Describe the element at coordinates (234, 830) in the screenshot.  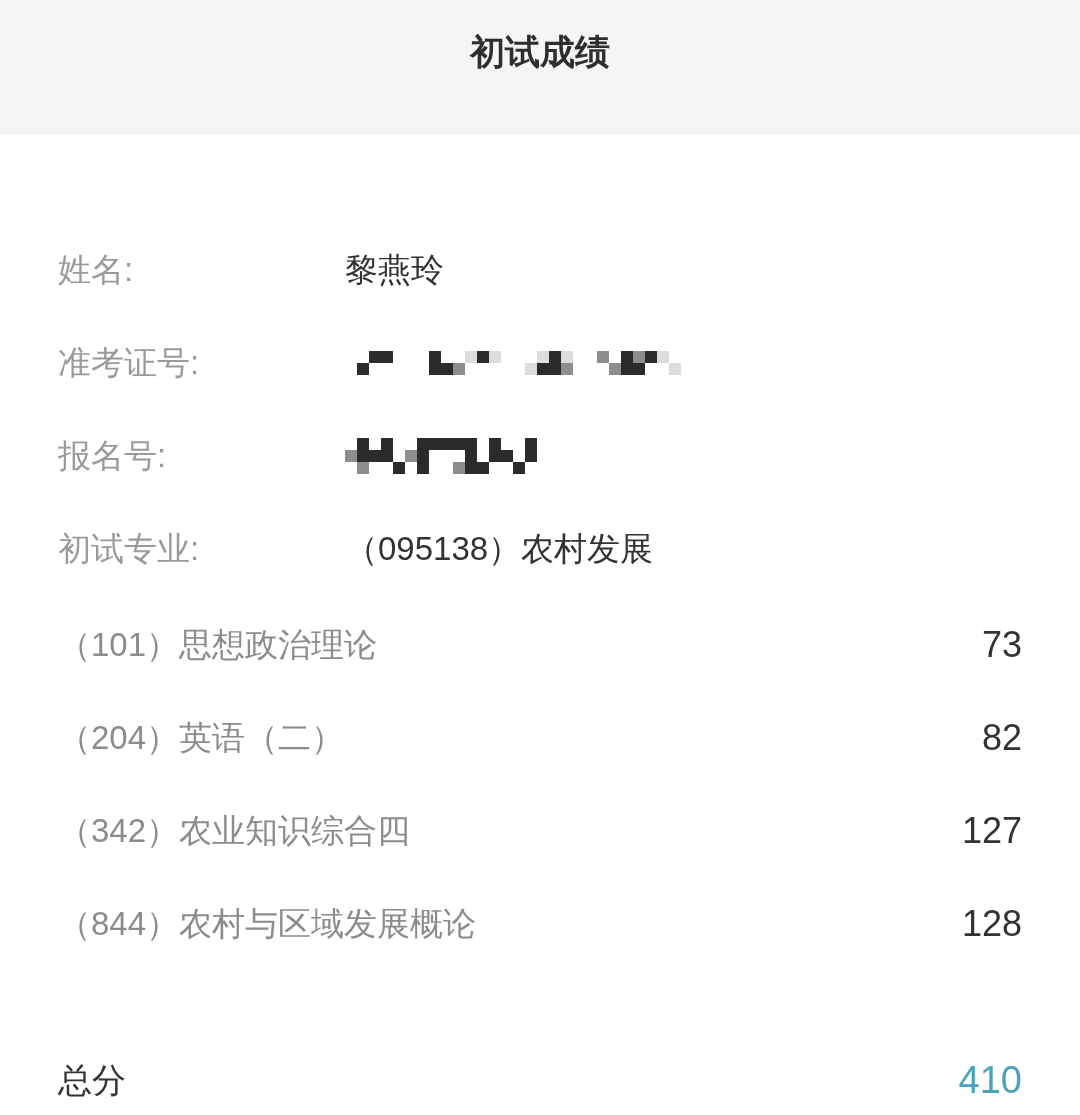
I see `subject-name: （342）农业知识综合四` at that location.